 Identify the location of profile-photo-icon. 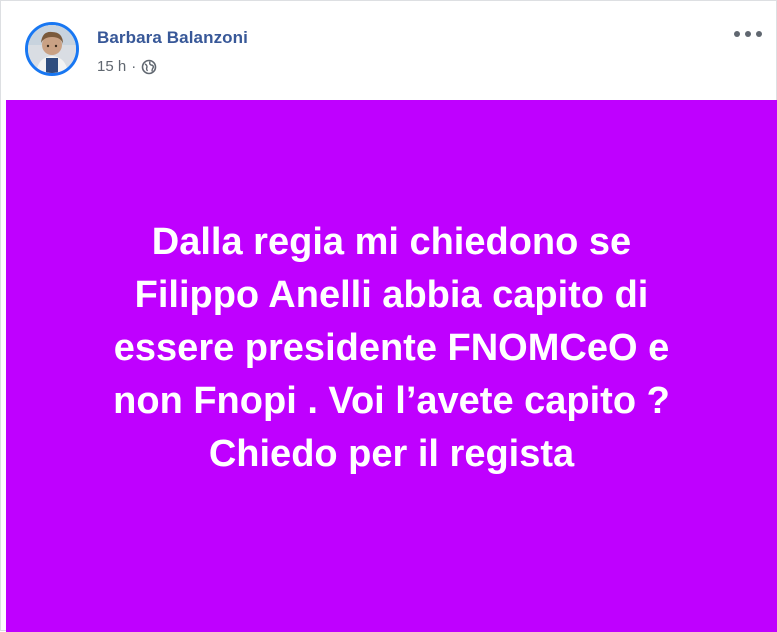
(52, 49).